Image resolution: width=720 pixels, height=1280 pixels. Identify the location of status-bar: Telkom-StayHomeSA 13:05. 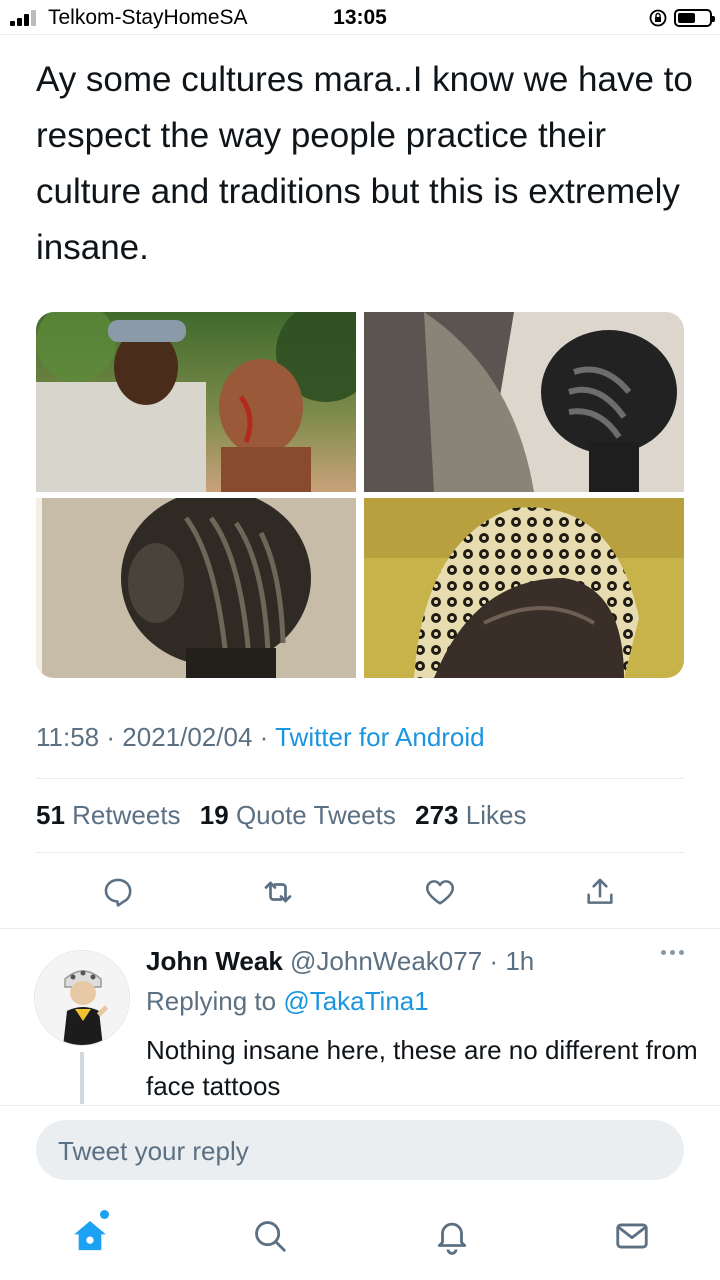
(360, 18).